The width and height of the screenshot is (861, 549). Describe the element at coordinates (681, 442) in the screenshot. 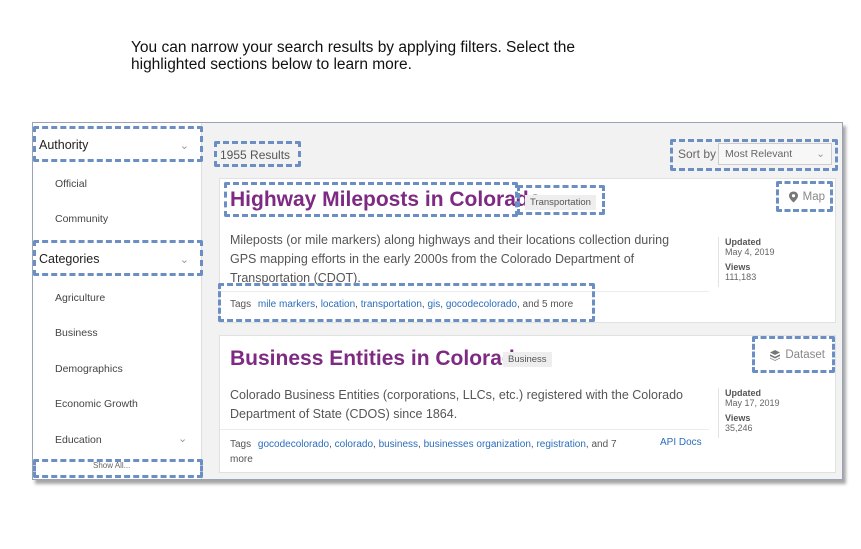

I see `api-docs-link: API Docs` at that location.